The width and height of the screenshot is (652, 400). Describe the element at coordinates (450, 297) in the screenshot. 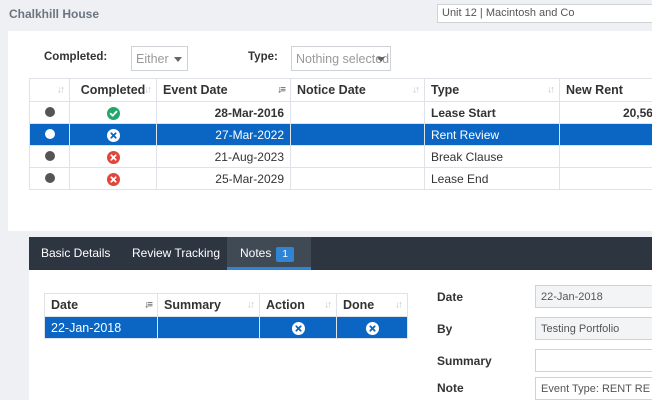

I see `note-date-label: Date` at that location.